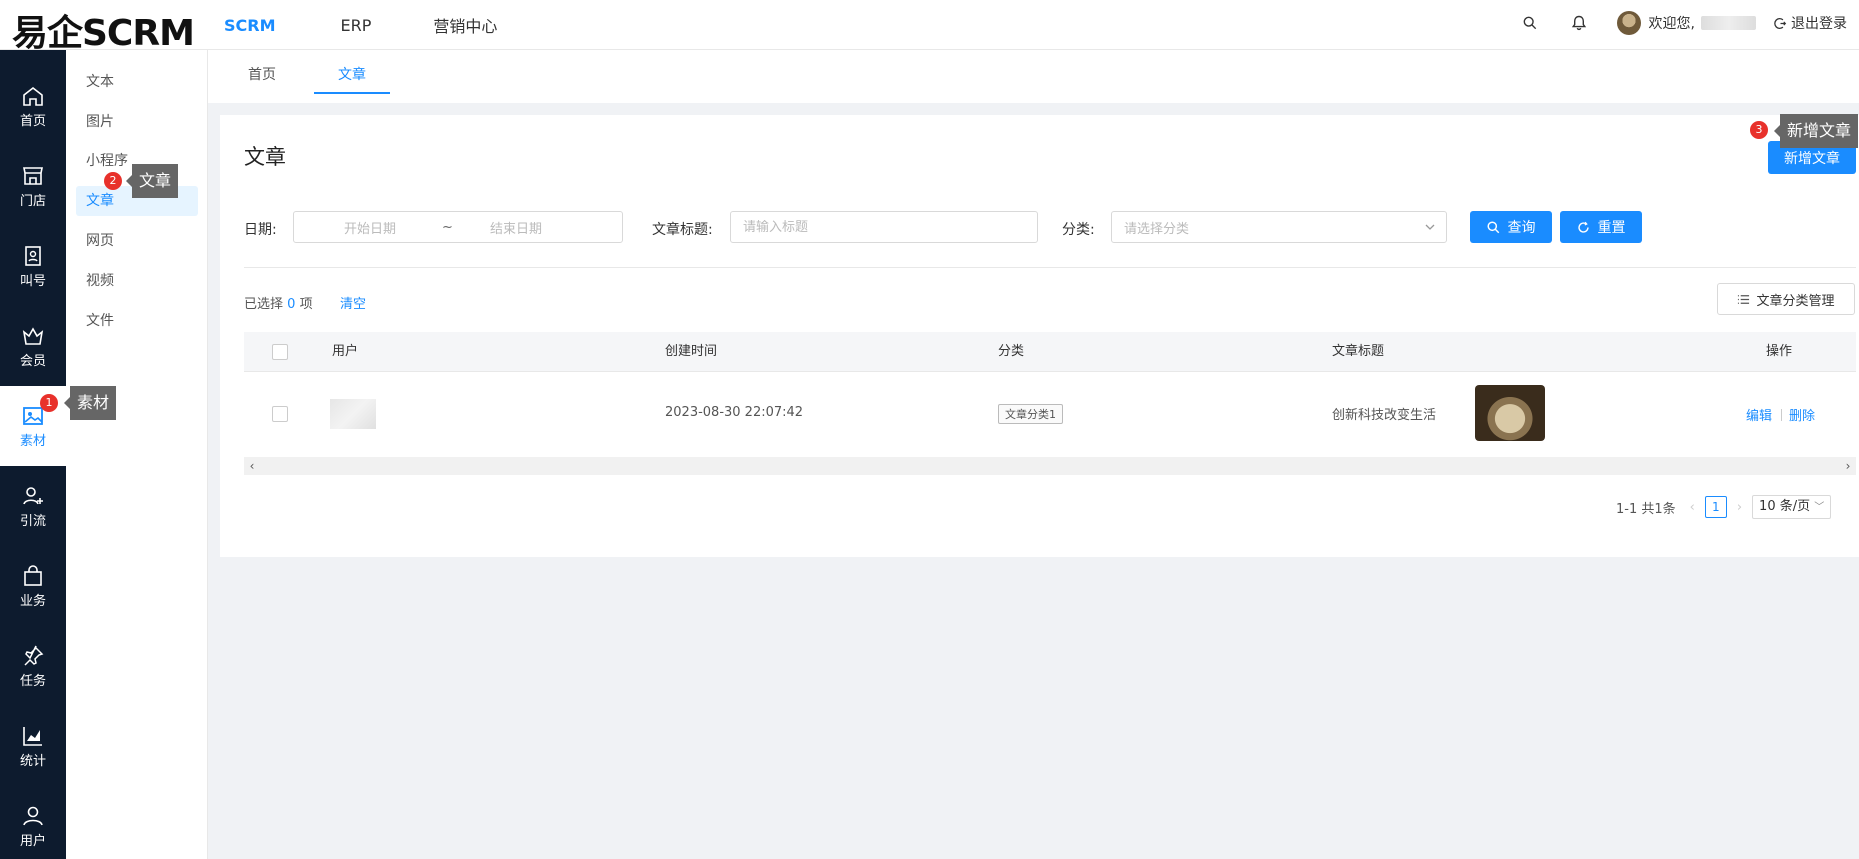  What do you see at coordinates (33, 335) in the screenshot?
I see `crown-icon` at bounding box center [33, 335].